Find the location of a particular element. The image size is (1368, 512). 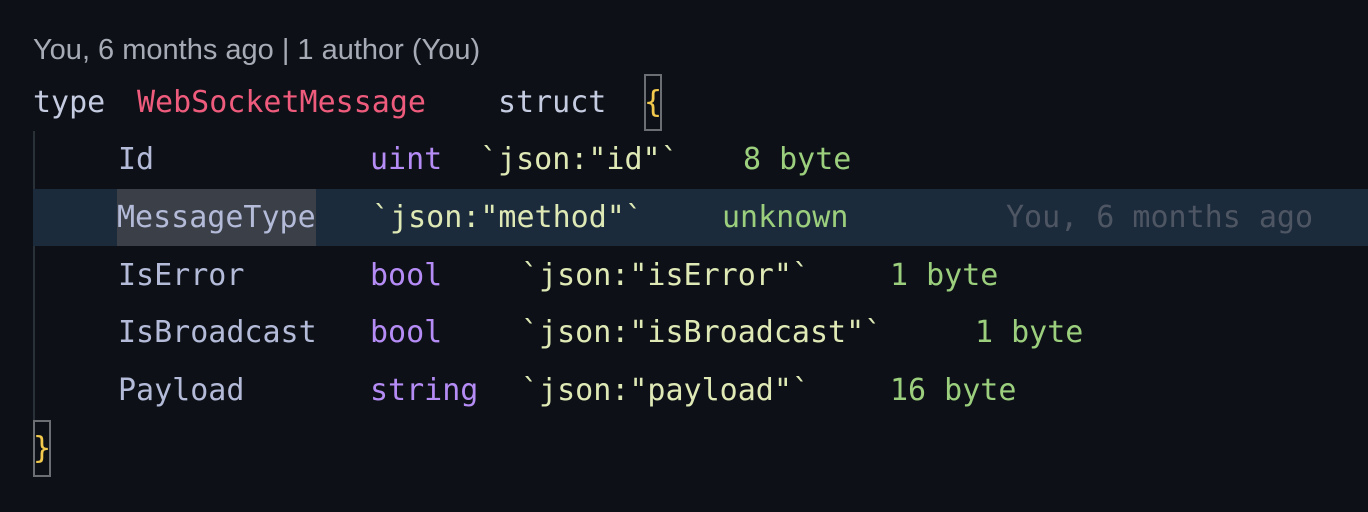

size-inlay-hint: 8 byte is located at coordinates (797, 159).